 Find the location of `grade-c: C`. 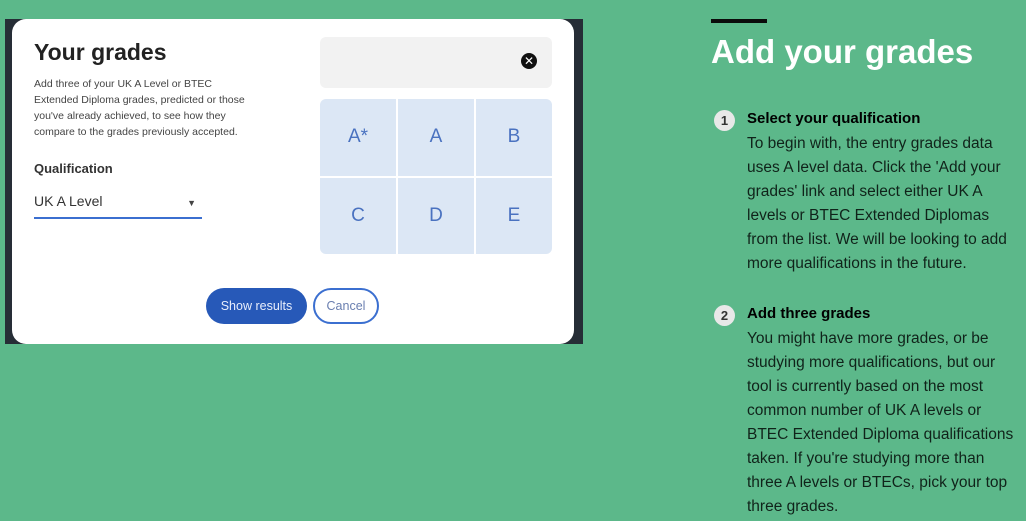

grade-c: C is located at coordinates (358, 215).